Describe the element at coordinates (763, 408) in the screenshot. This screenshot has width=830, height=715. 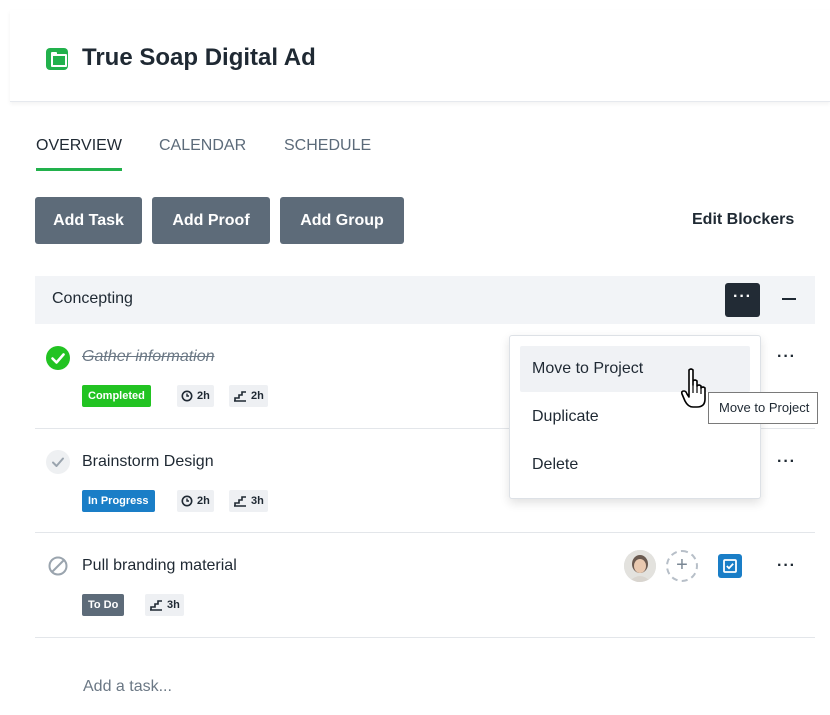
I see `tooltip: Move to Project` at that location.